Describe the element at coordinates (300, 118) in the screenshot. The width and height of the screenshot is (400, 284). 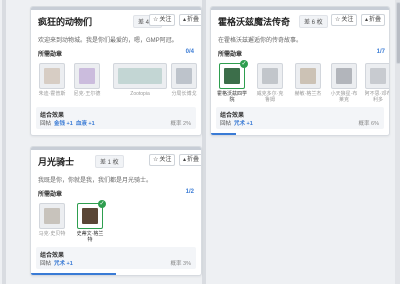
I see `bonus-panel: 组合效果 回帖 咒术 +1 概率 6%` at that location.